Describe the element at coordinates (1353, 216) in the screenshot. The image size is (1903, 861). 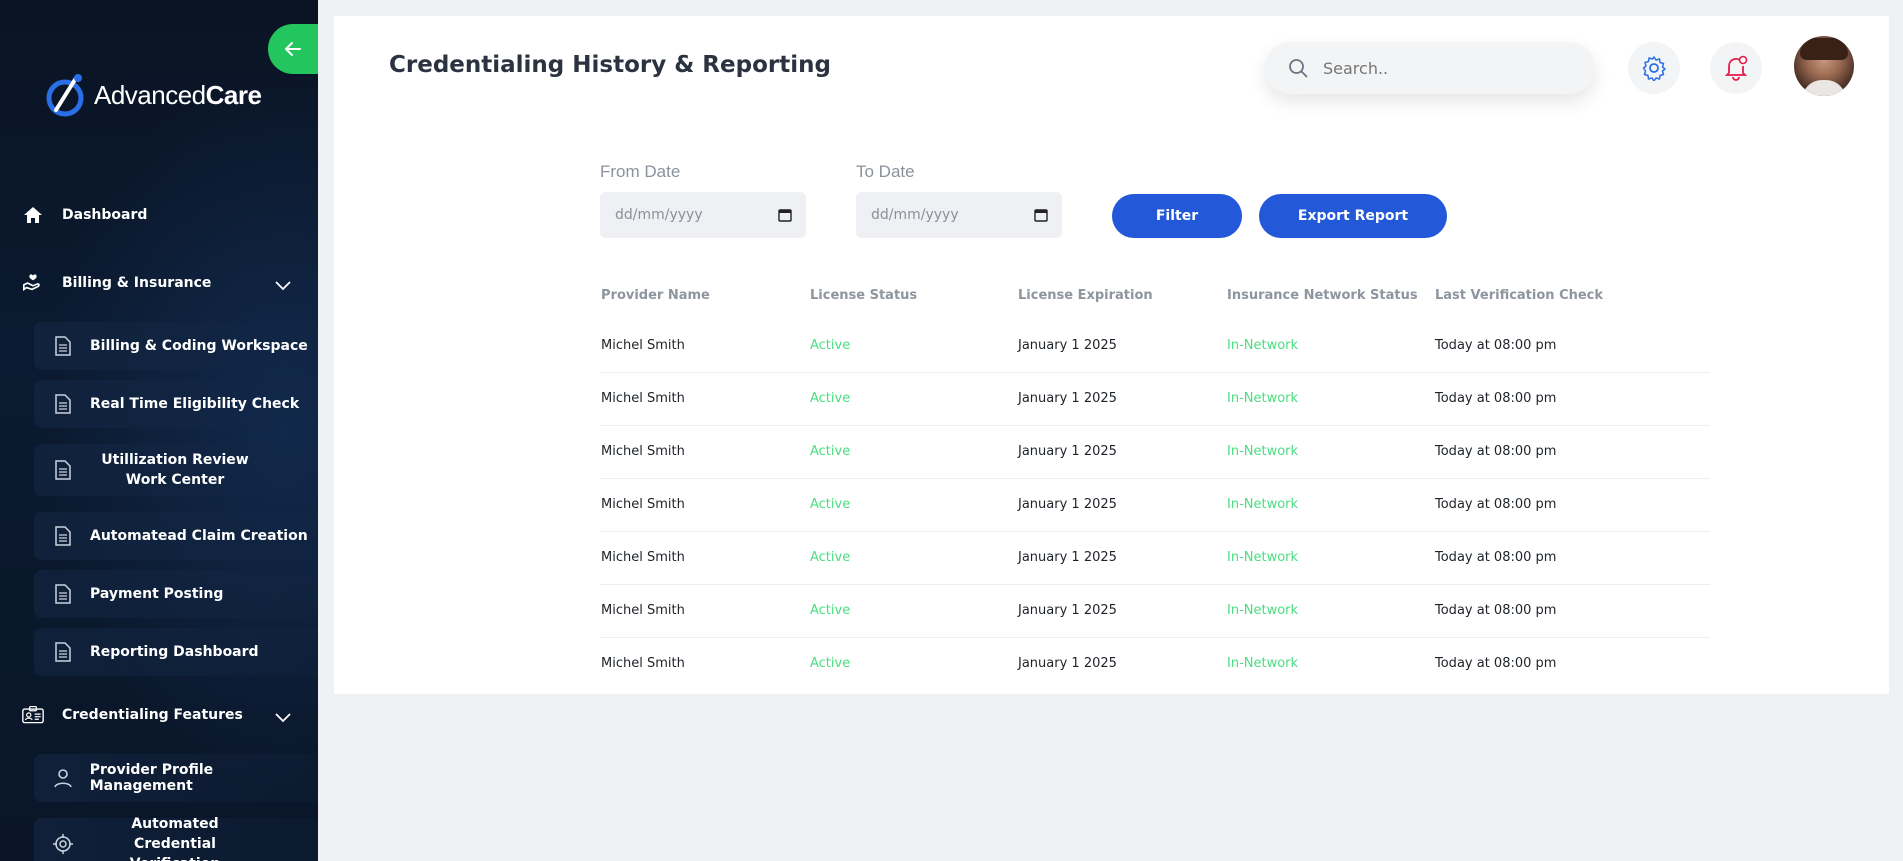
I see `export-report-button: Export Report` at that location.